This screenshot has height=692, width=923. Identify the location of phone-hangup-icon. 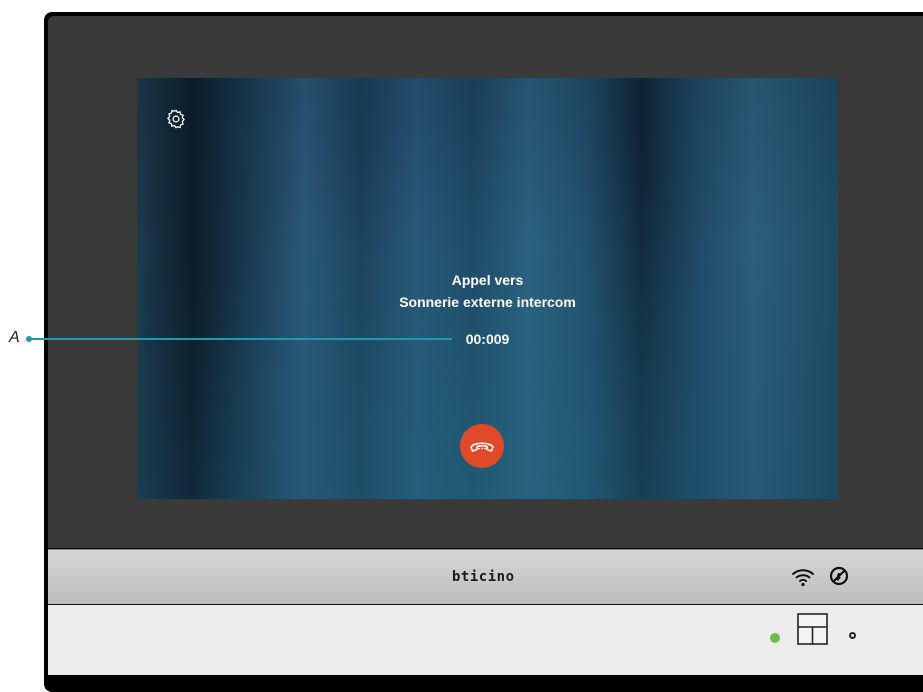
(482, 447).